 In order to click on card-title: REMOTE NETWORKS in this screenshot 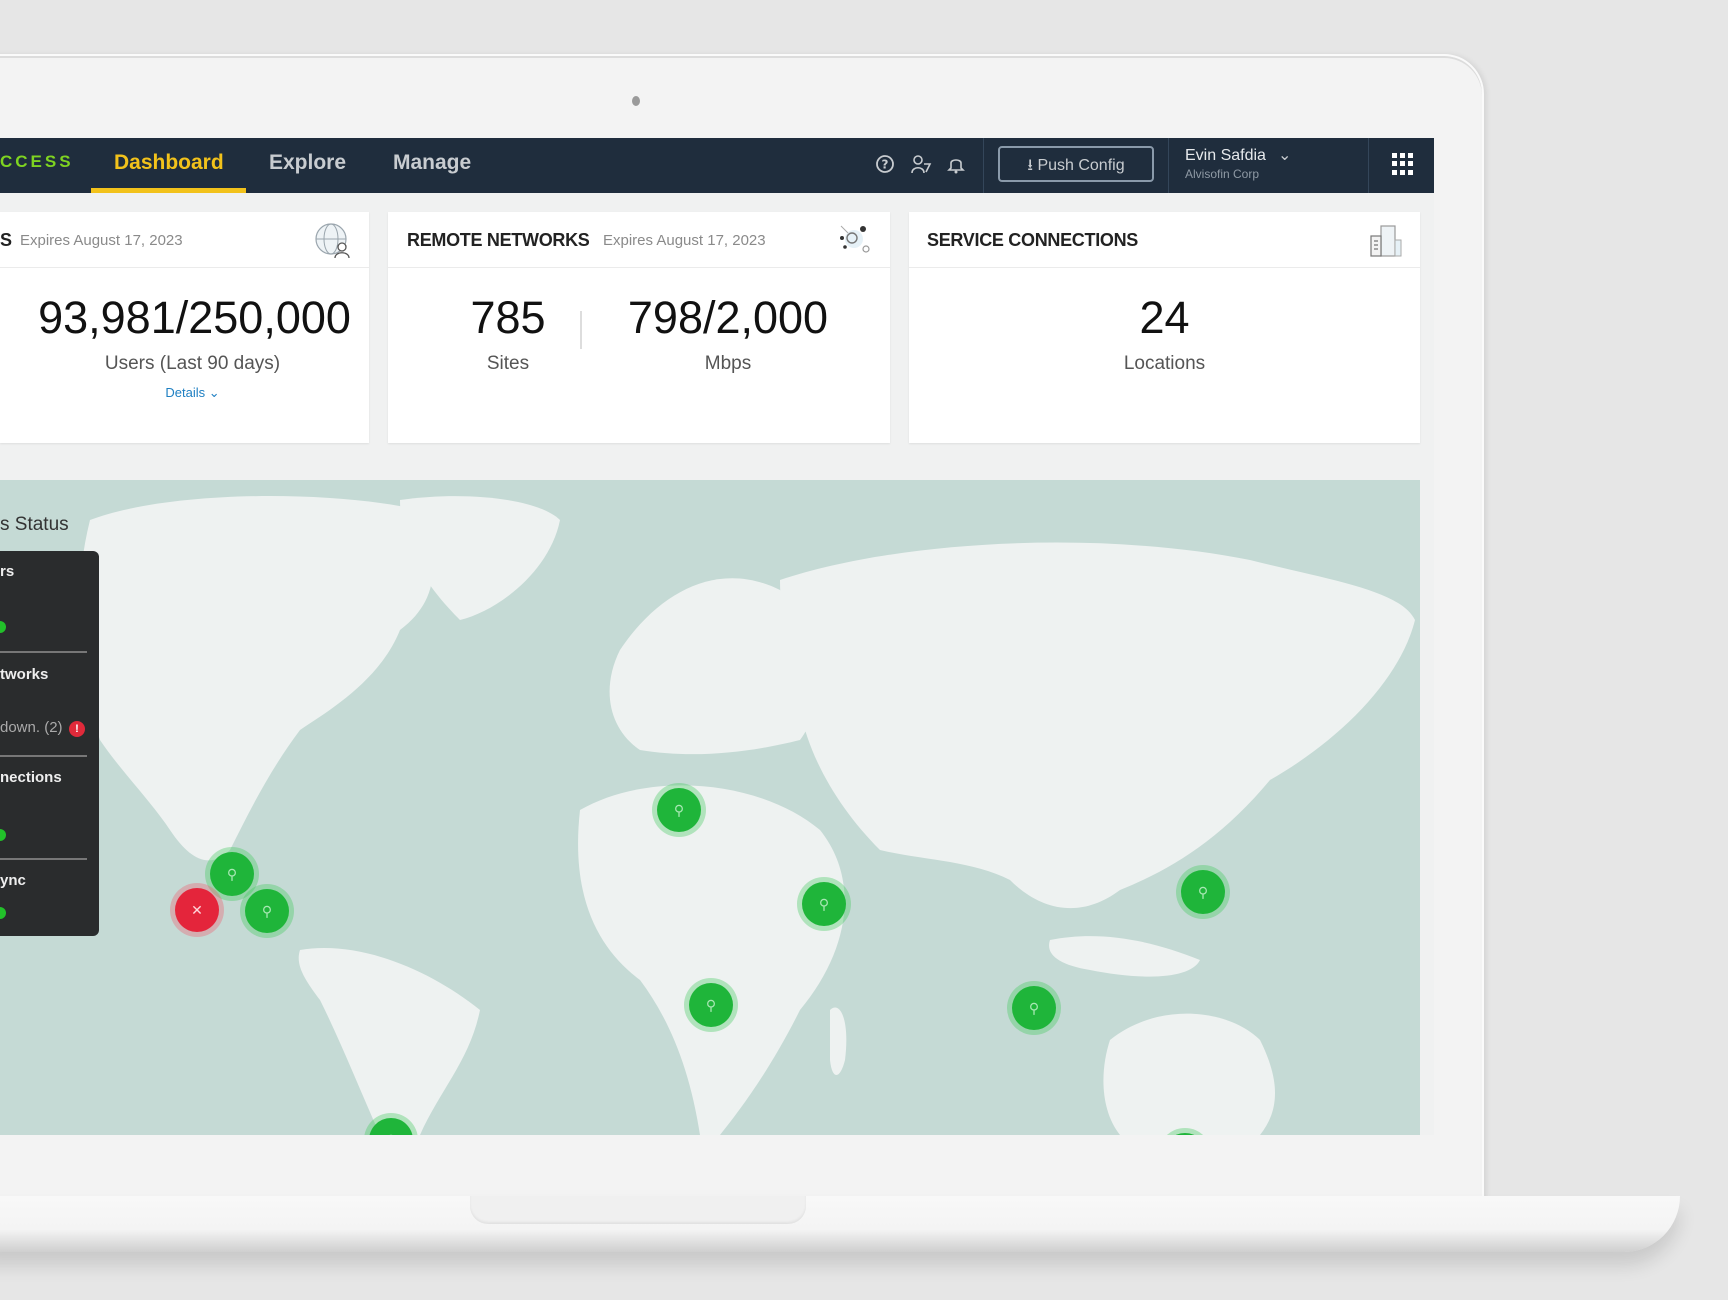, I will do `click(498, 240)`.